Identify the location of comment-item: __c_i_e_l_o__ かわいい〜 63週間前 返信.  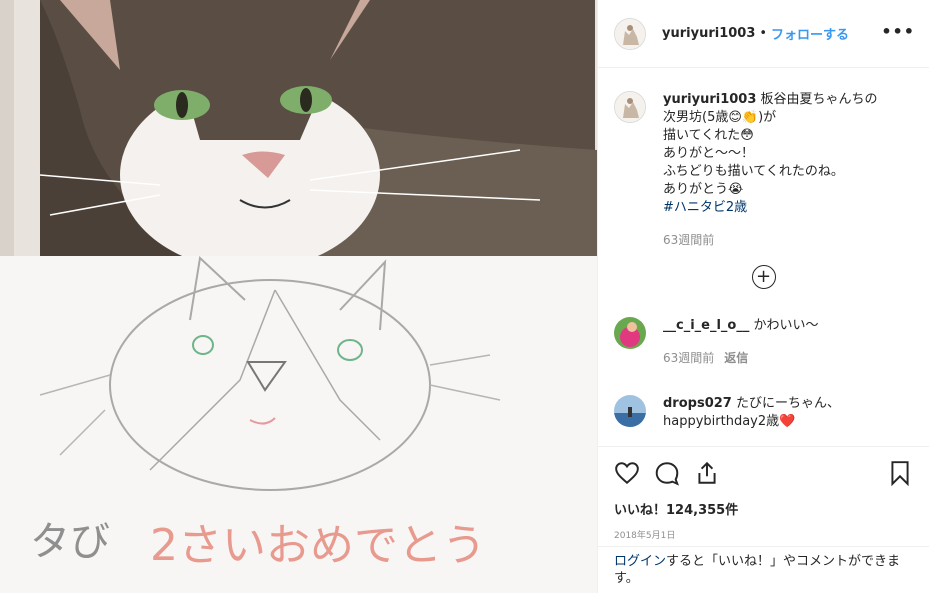
(763, 342).